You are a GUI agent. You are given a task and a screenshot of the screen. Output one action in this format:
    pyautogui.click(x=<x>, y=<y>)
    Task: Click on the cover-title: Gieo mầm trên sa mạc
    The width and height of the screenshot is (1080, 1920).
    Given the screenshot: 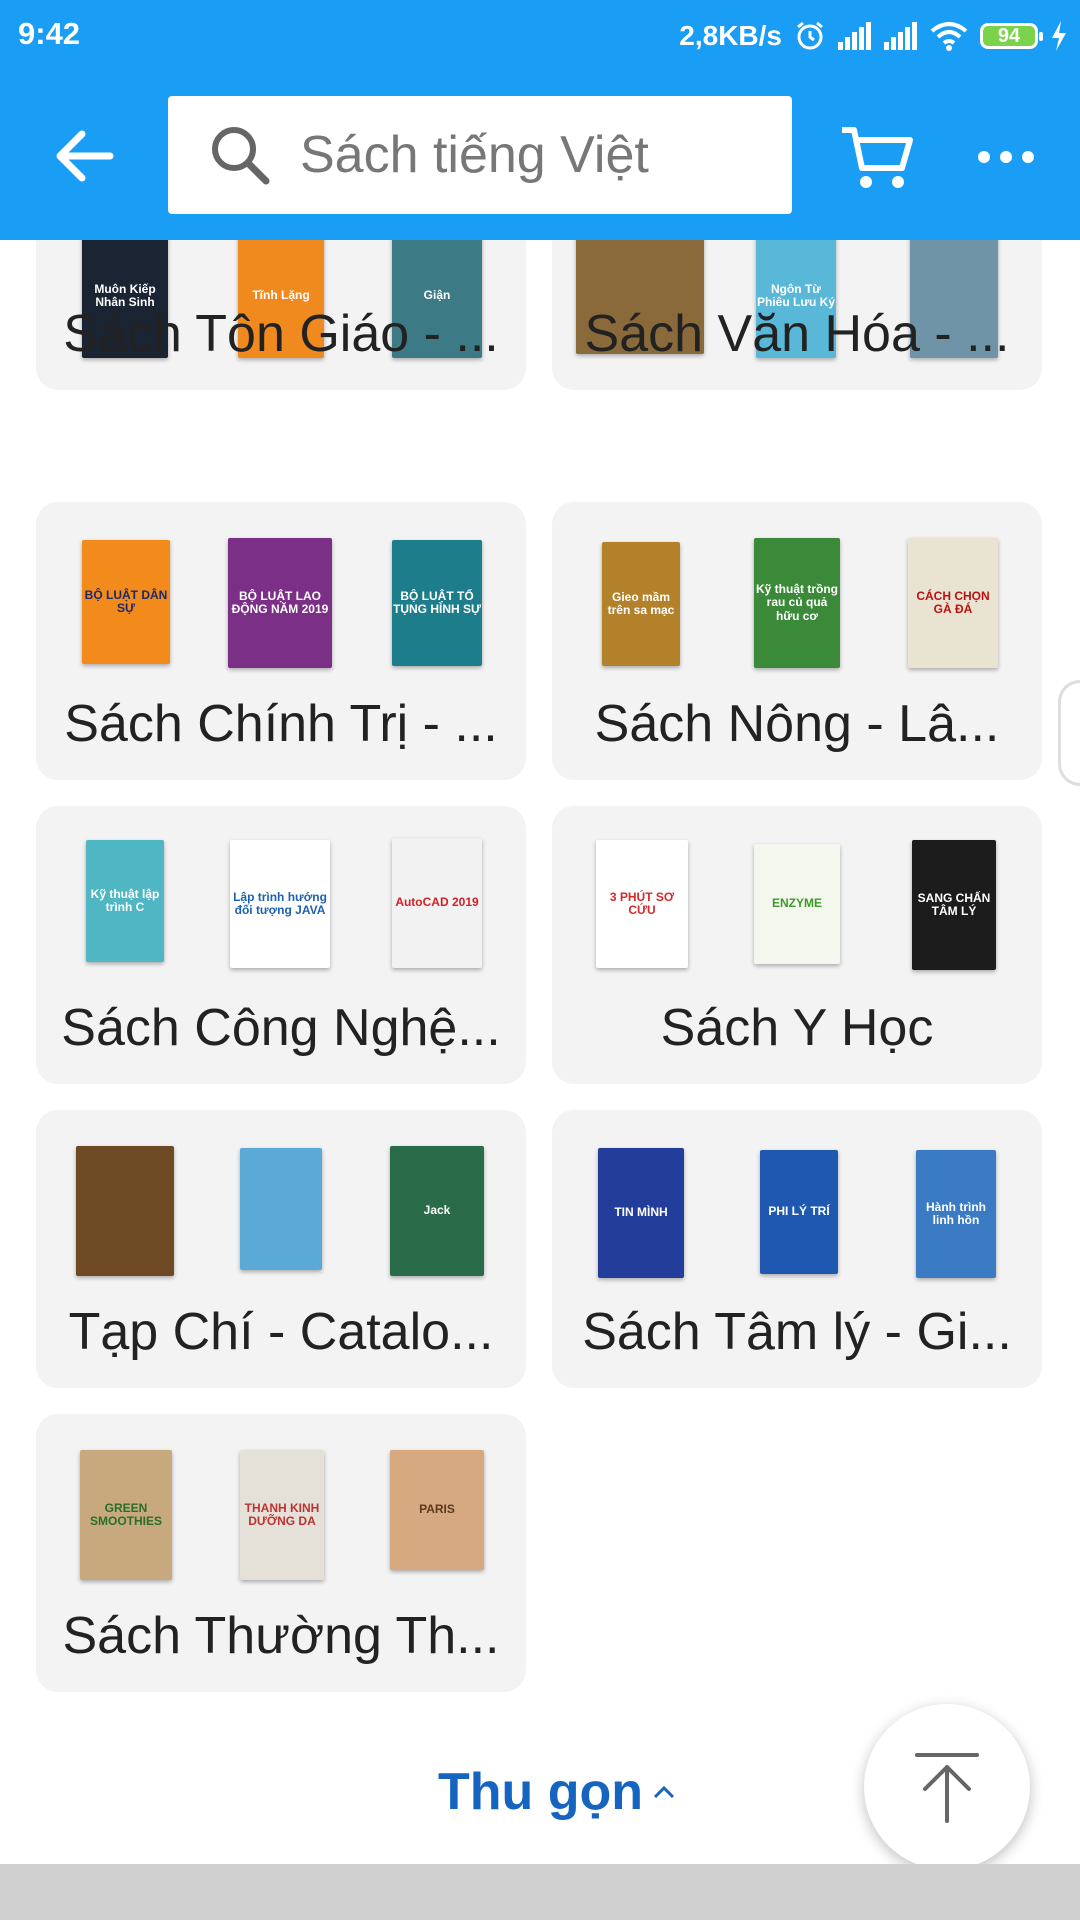 What is the action you would take?
    pyautogui.click(x=641, y=603)
    